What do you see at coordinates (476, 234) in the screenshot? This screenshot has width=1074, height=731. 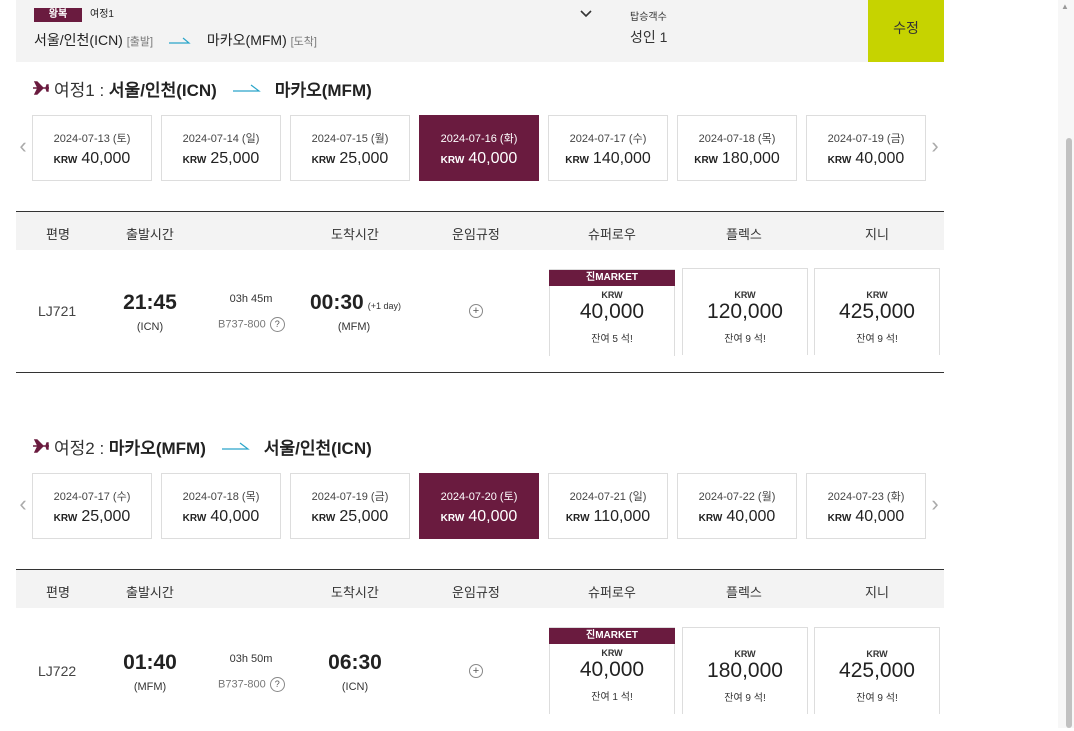 I see `col-fare-rules: 운임규정` at bounding box center [476, 234].